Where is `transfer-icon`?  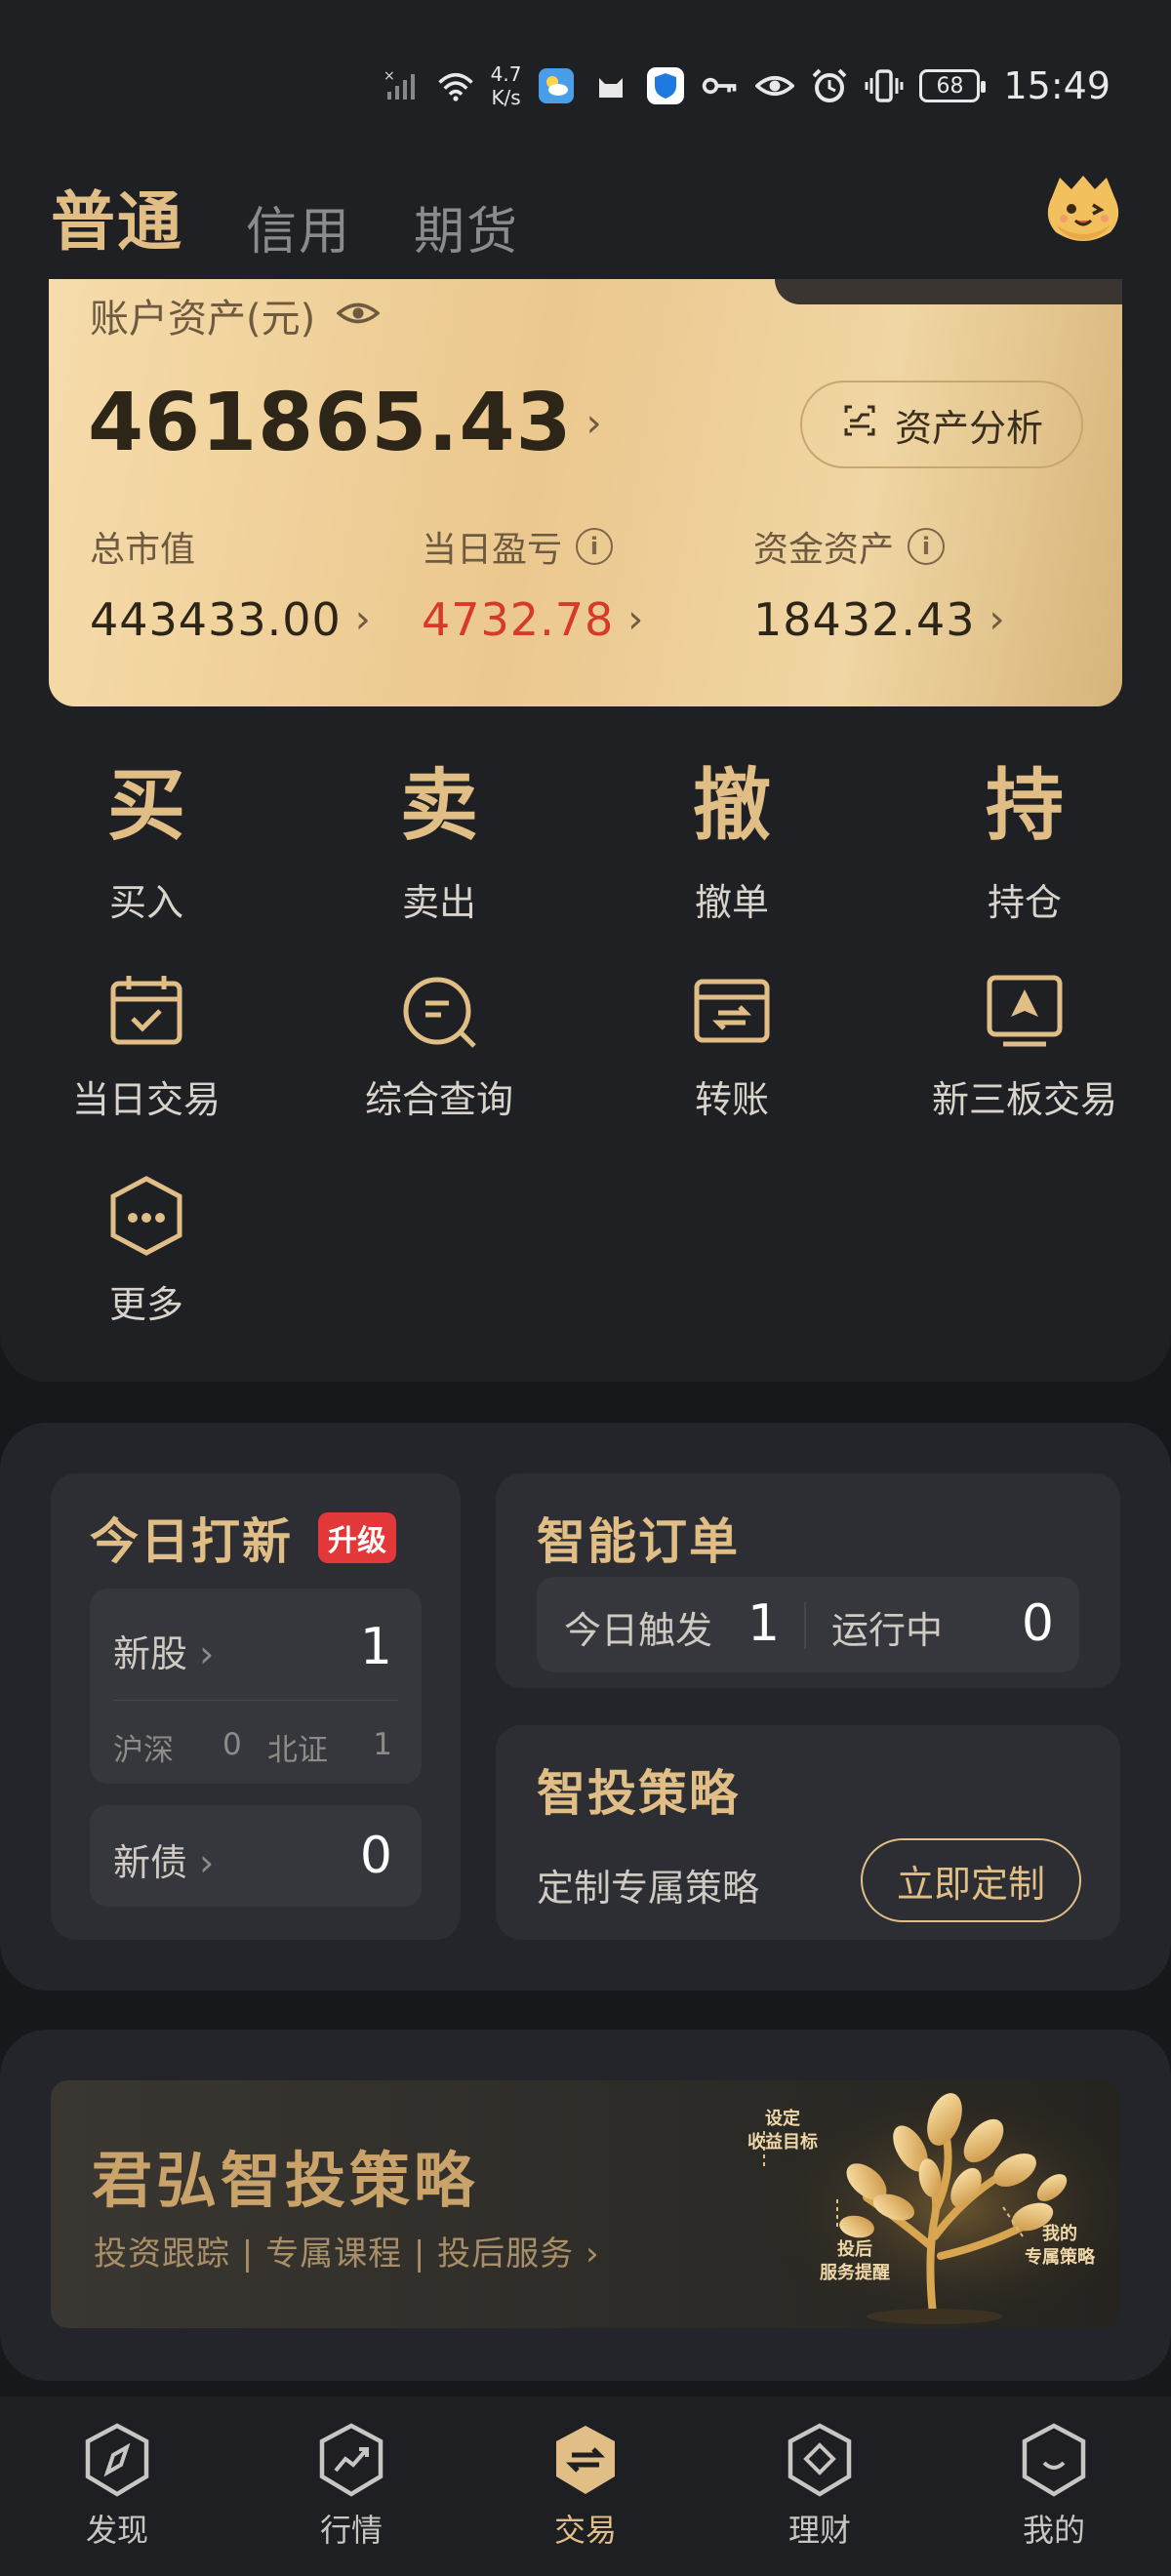 transfer-icon is located at coordinates (732, 1011).